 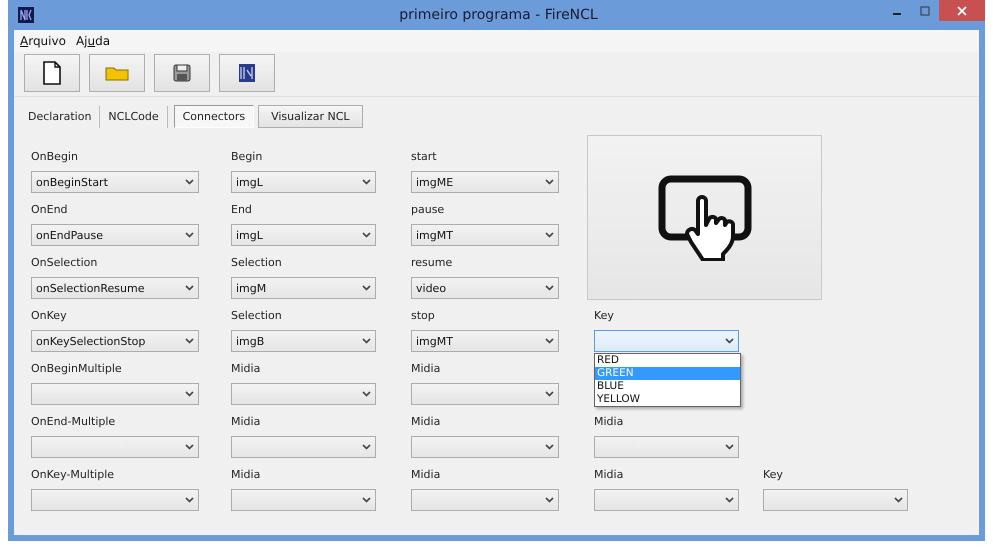 What do you see at coordinates (77, 369) in the screenshot?
I see `field-label: OnBeginMultiple` at bounding box center [77, 369].